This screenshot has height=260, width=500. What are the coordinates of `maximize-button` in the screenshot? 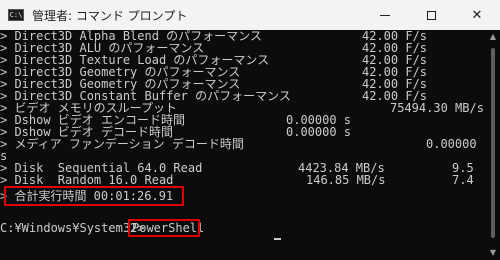 It's located at (431, 15).